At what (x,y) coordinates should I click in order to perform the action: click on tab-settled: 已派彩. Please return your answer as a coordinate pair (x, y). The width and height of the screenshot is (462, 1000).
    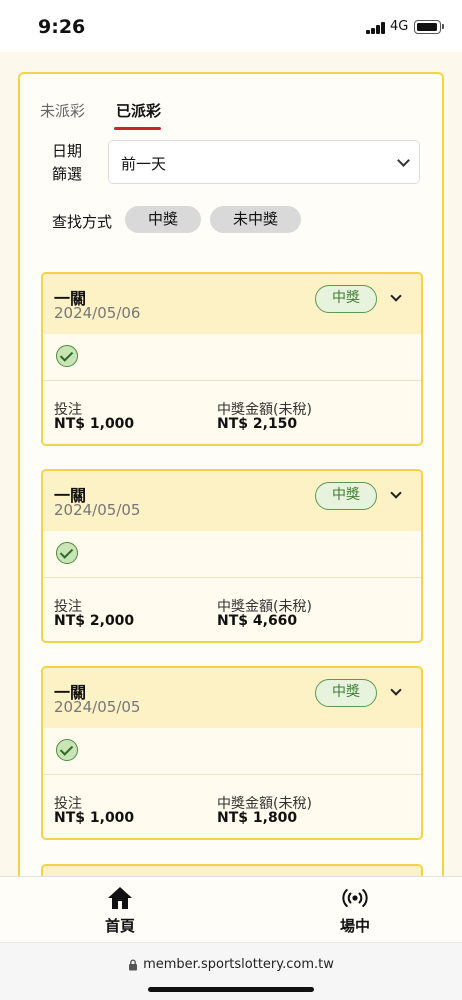
    Looking at the image, I should click on (138, 110).